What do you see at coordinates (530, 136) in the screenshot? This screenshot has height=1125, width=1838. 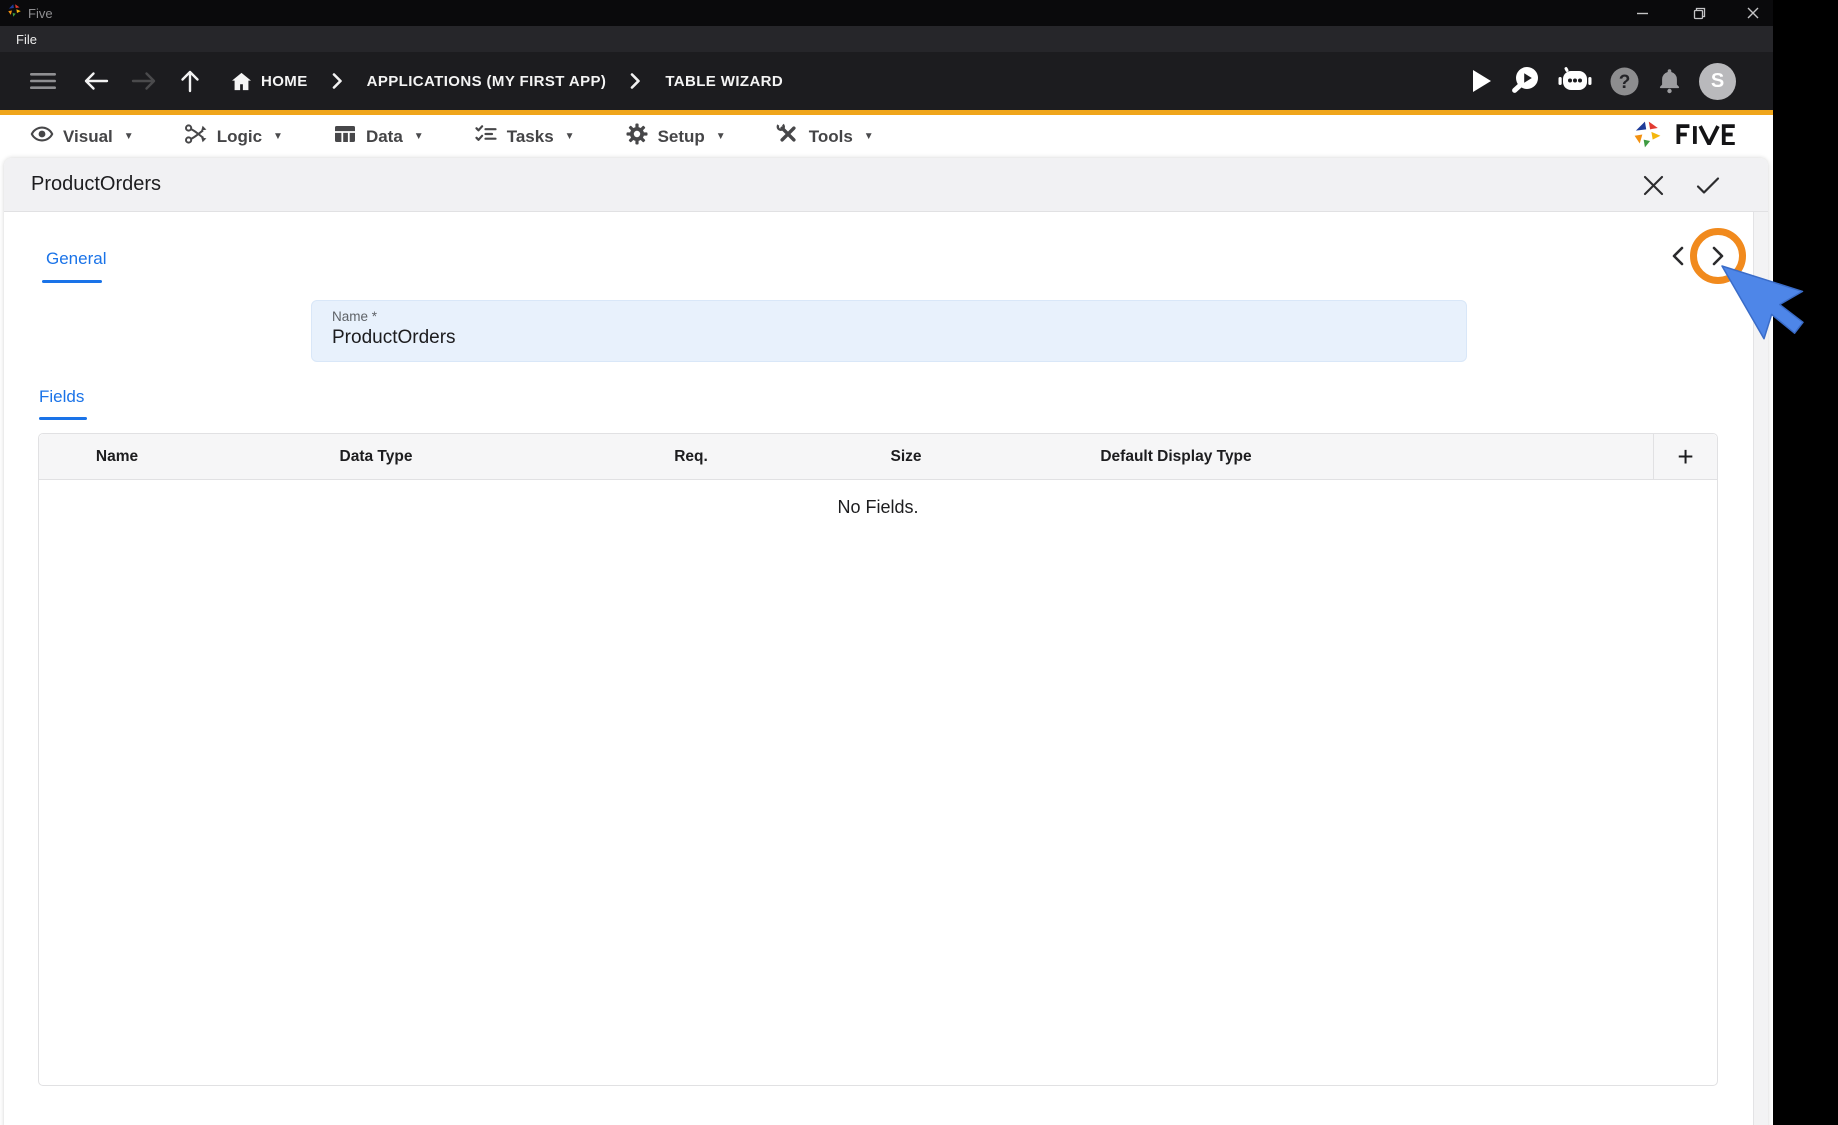 I see `menu-tasks-label: Tasks` at bounding box center [530, 136].